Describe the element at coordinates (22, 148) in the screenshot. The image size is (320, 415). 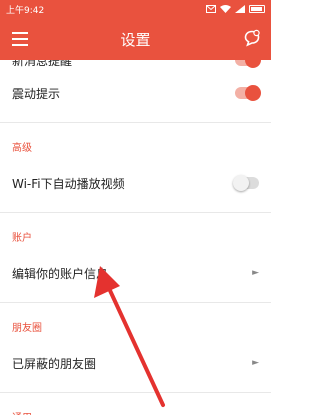
I see `section-header-advanced: 高级` at that location.